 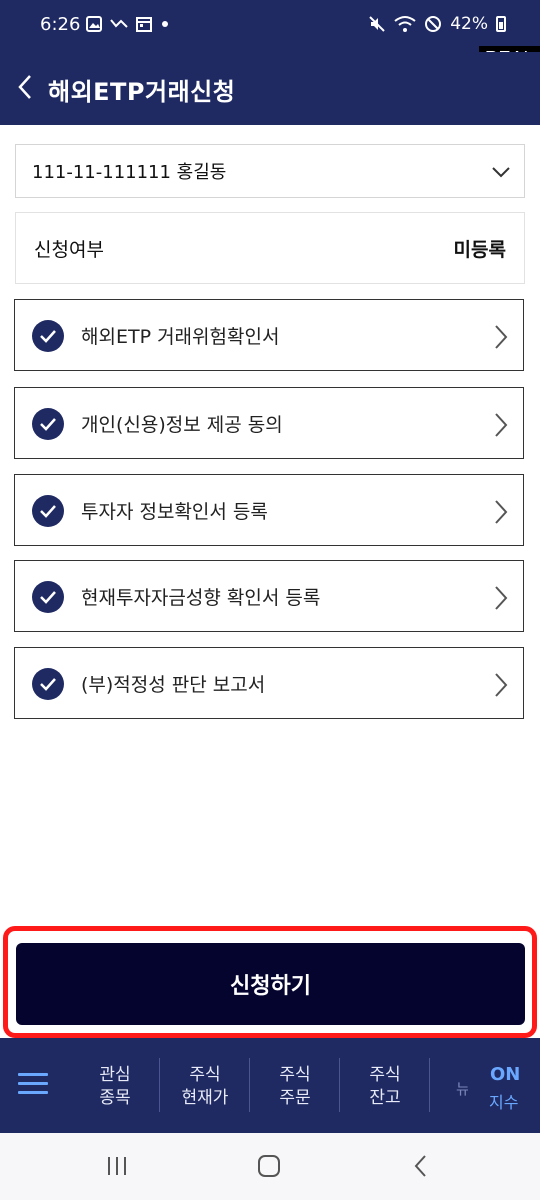 What do you see at coordinates (129, 172) in the screenshot?
I see `account-value: 111-11-111111 홍길동` at bounding box center [129, 172].